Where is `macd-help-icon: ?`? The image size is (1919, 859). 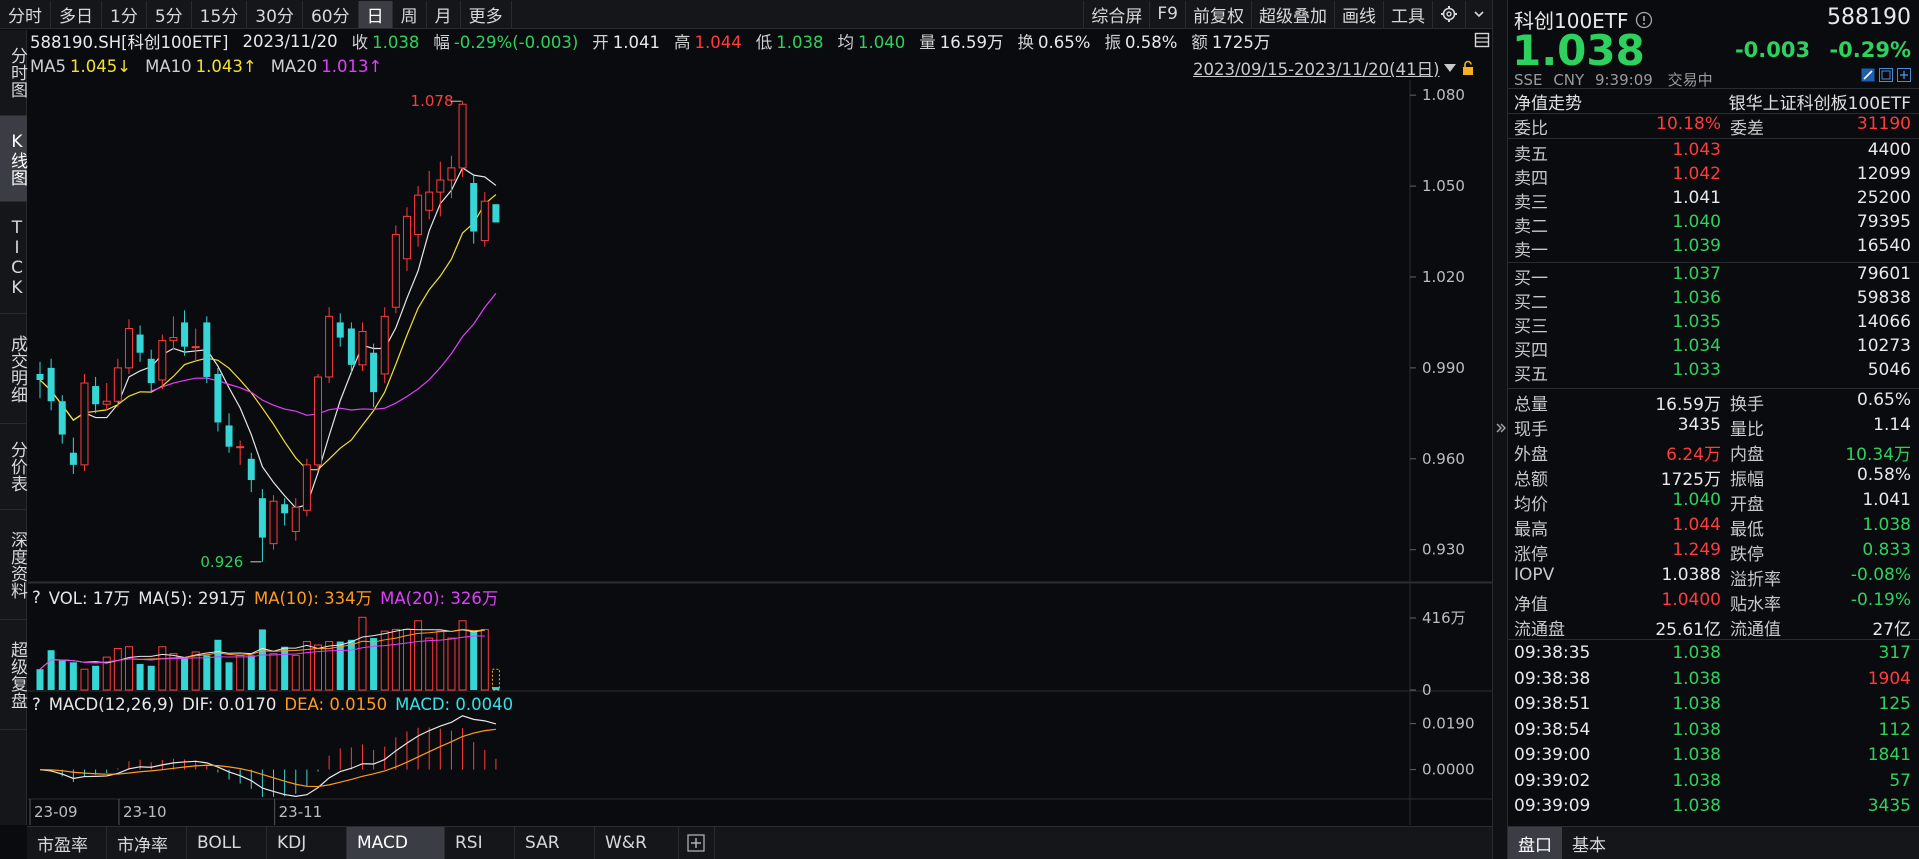 macd-help-icon: ? is located at coordinates (36, 704).